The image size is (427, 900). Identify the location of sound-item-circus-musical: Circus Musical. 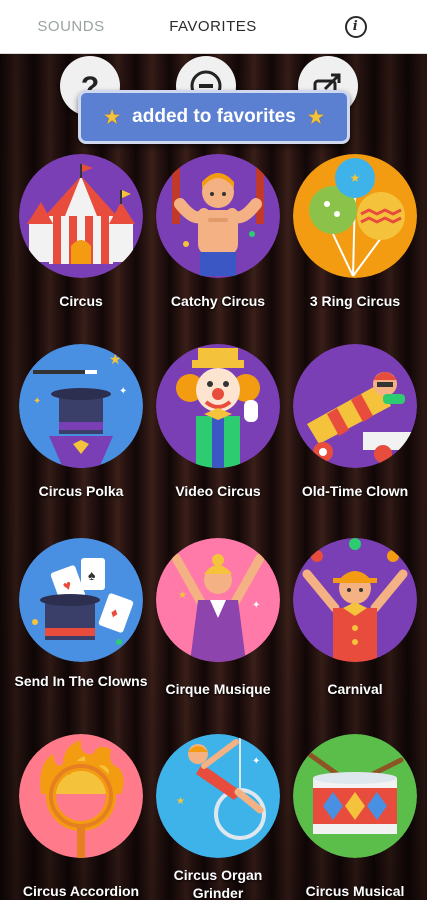
(355, 817).